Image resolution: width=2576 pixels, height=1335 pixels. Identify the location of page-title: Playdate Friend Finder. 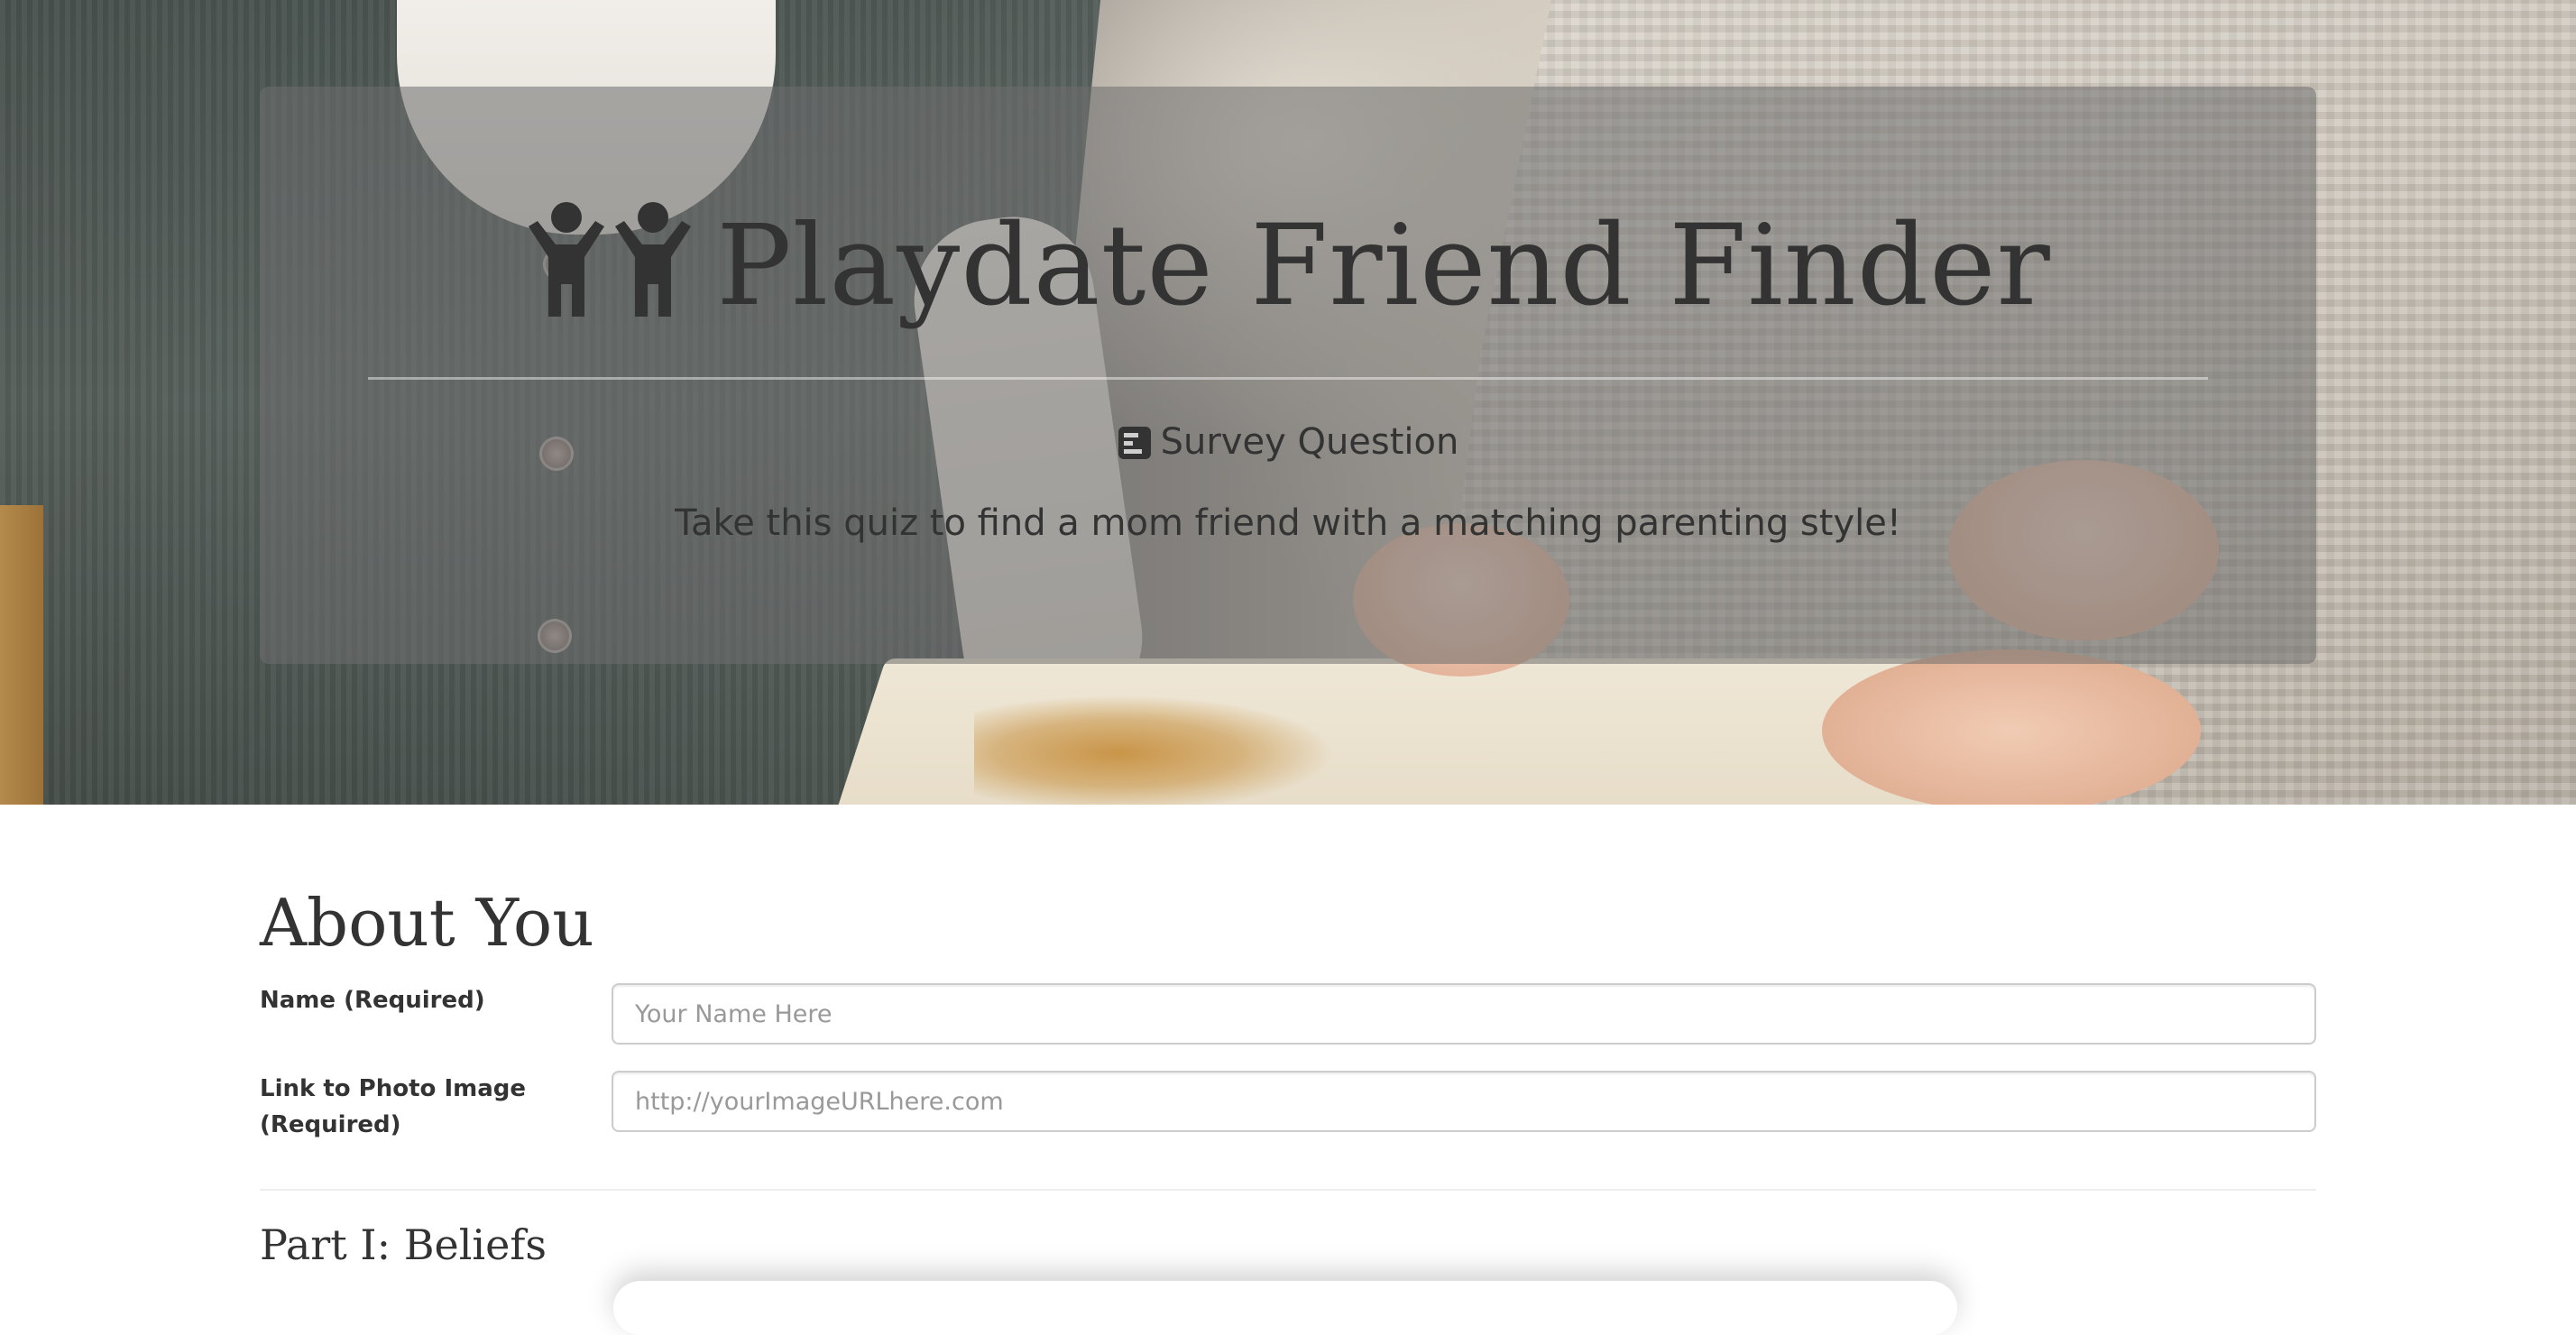
(1288, 261).